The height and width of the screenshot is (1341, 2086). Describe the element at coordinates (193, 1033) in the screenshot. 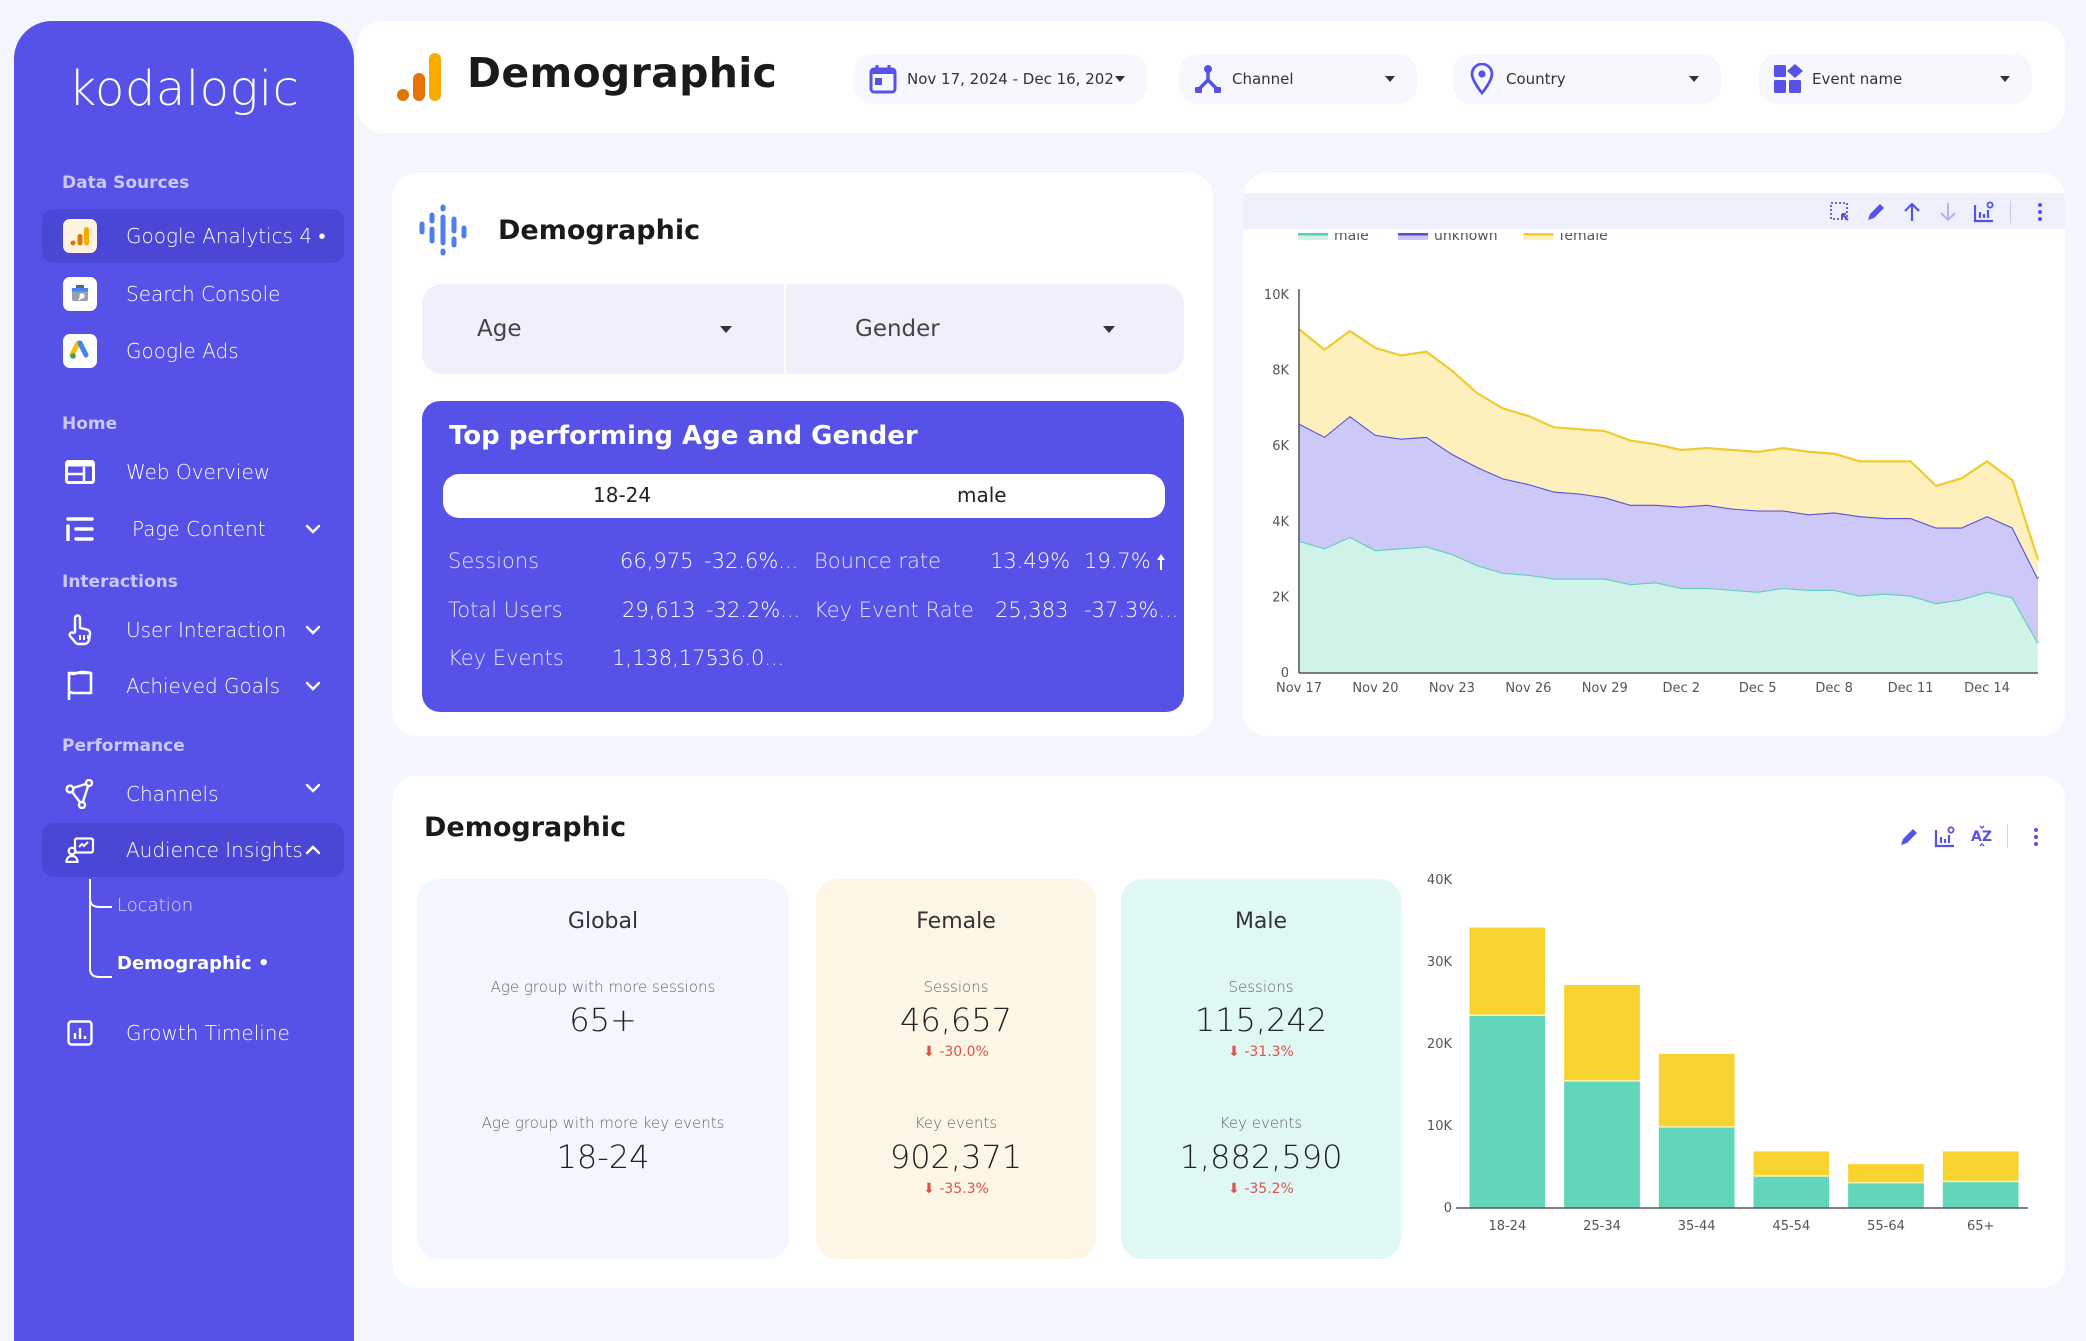

I see `sidebar-item-growth-timeline: Growth Timeline` at that location.